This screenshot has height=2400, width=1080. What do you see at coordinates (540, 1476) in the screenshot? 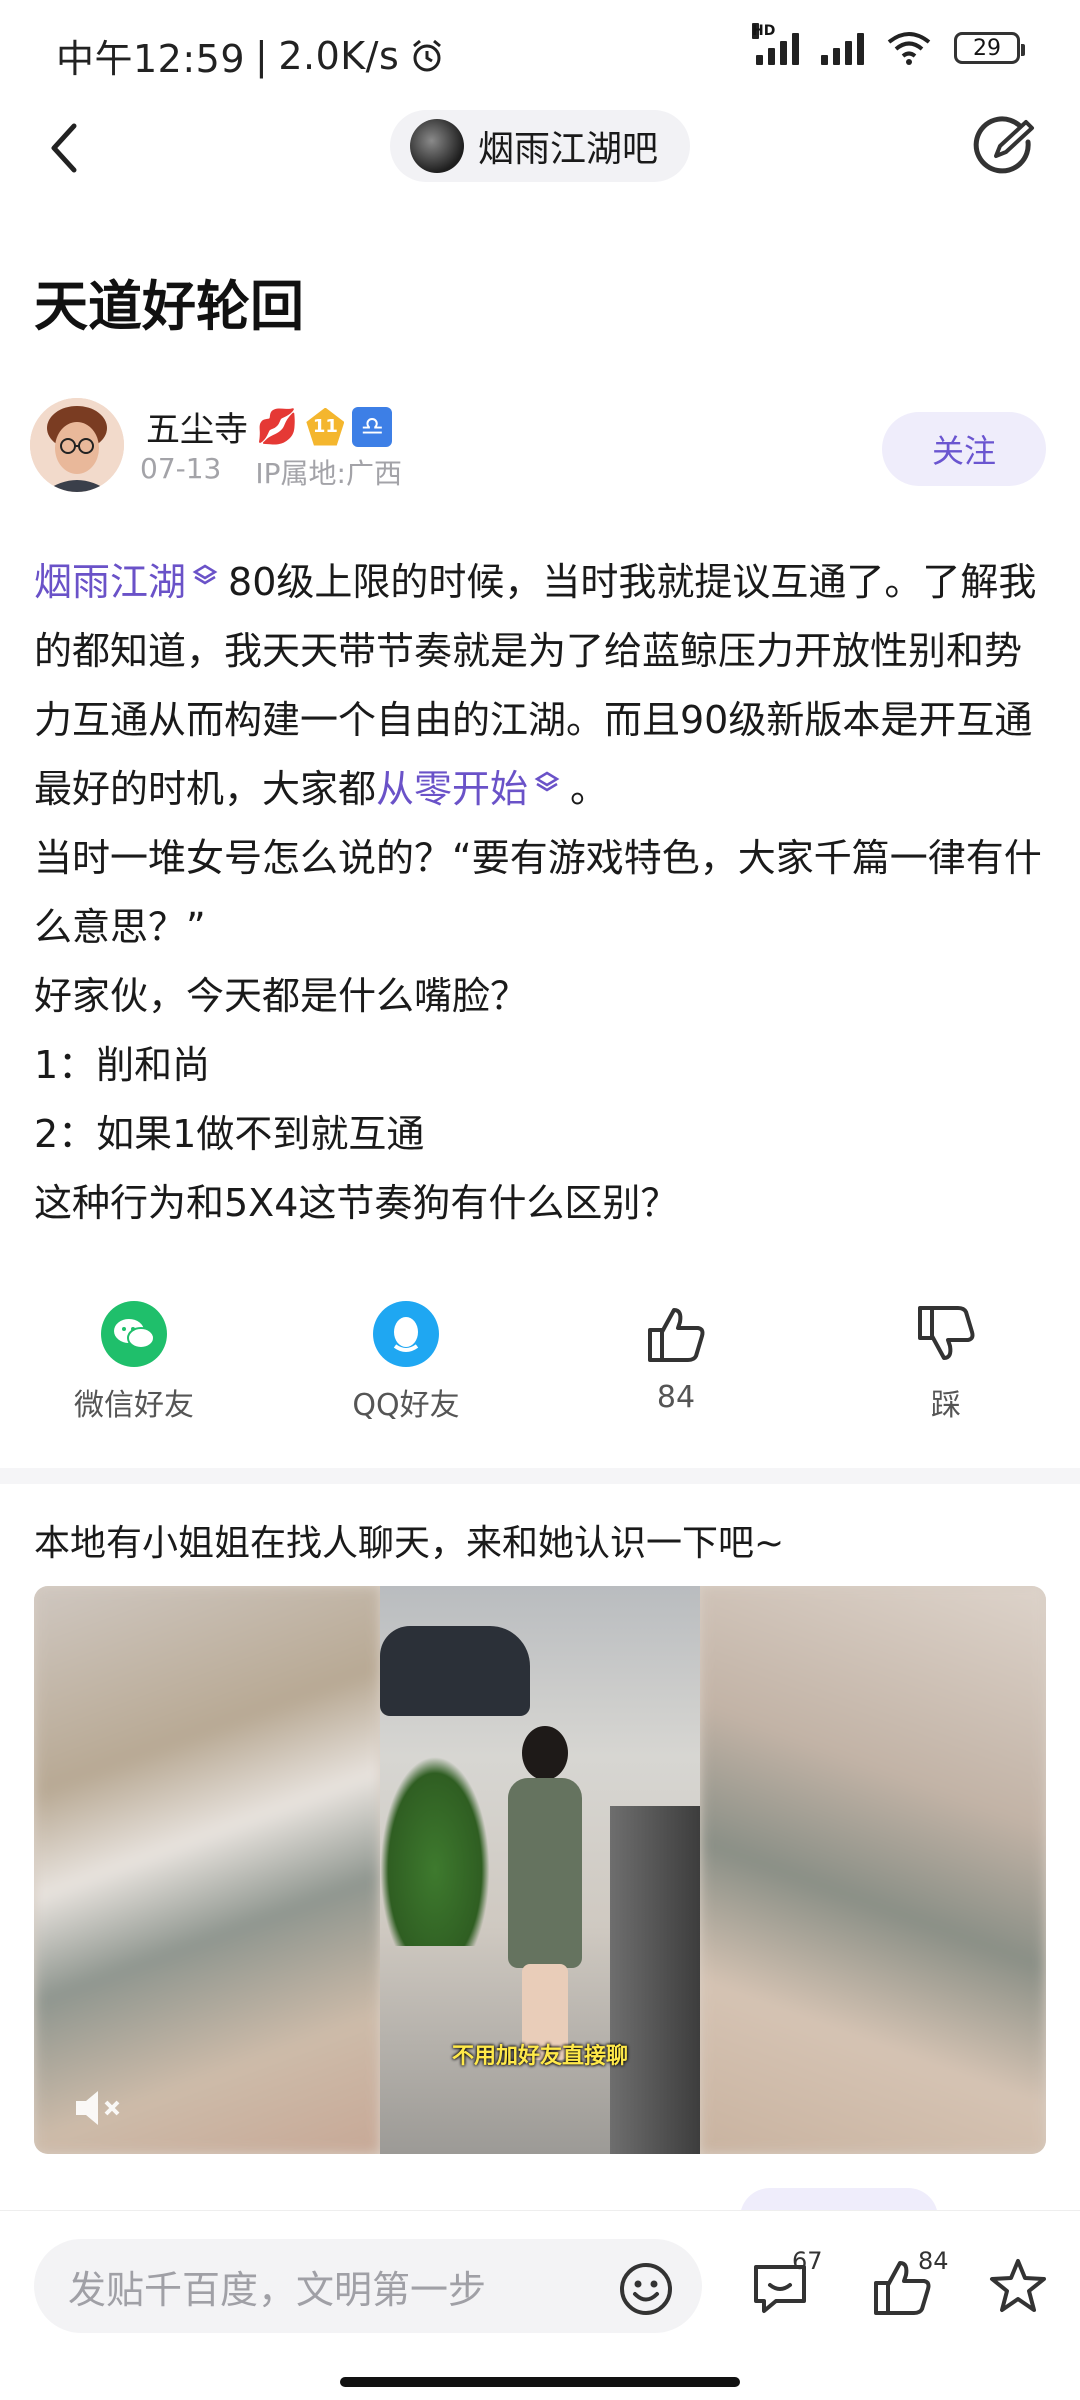
I see `section-divider` at bounding box center [540, 1476].